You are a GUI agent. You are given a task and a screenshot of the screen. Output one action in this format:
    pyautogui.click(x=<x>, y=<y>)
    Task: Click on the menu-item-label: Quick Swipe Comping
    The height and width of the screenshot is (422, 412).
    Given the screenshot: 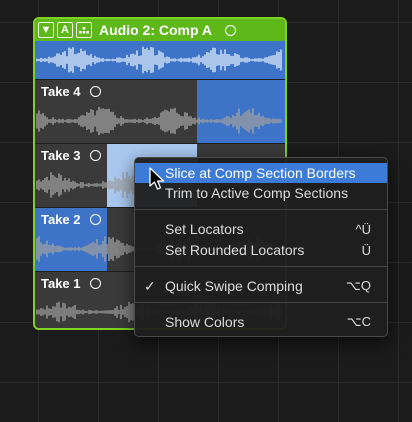 What is the action you would take?
    pyautogui.click(x=234, y=286)
    